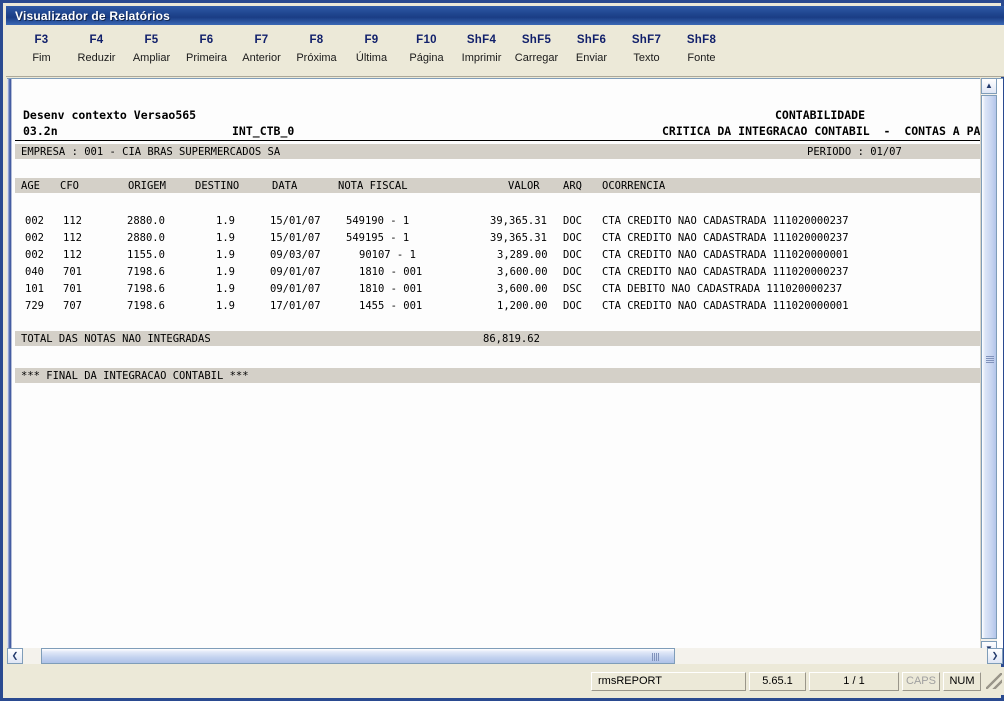 This screenshot has height=701, width=1004. I want to click on toolbar-button-f9: F9 Última, so click(371, 51).